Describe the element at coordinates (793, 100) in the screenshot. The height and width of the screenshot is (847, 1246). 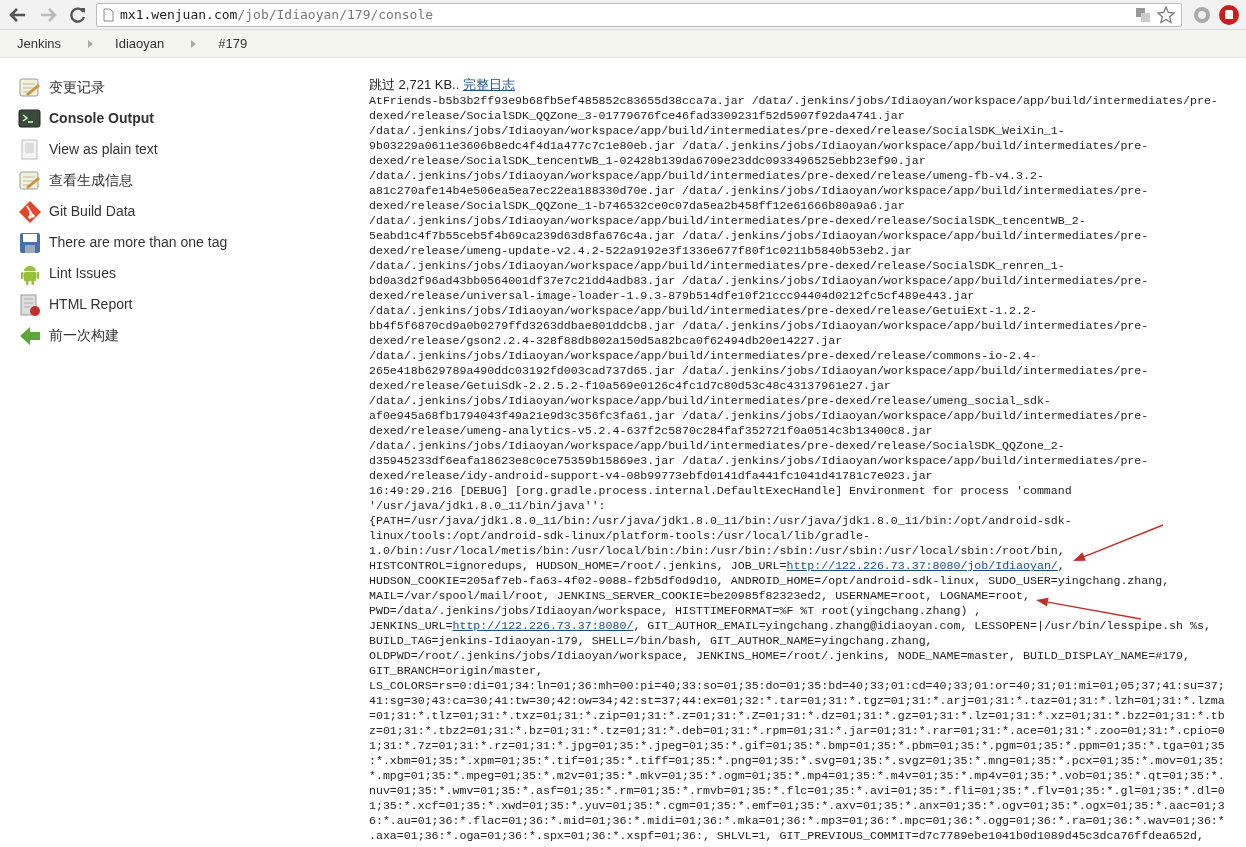
I see `console-line: AtFriends-b5b3b2ff93e9b68fb5ef485852c83655d38cca7a.jar /data/.jenkins/jobs/Idiaoyan/workspace/app/build/intermediates/pre-` at that location.